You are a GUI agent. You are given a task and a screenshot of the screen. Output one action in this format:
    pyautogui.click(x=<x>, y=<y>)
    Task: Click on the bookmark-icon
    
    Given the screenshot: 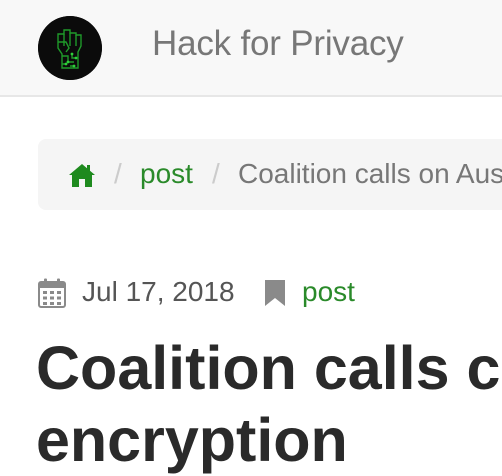 What is the action you would take?
    pyautogui.click(x=275, y=293)
    